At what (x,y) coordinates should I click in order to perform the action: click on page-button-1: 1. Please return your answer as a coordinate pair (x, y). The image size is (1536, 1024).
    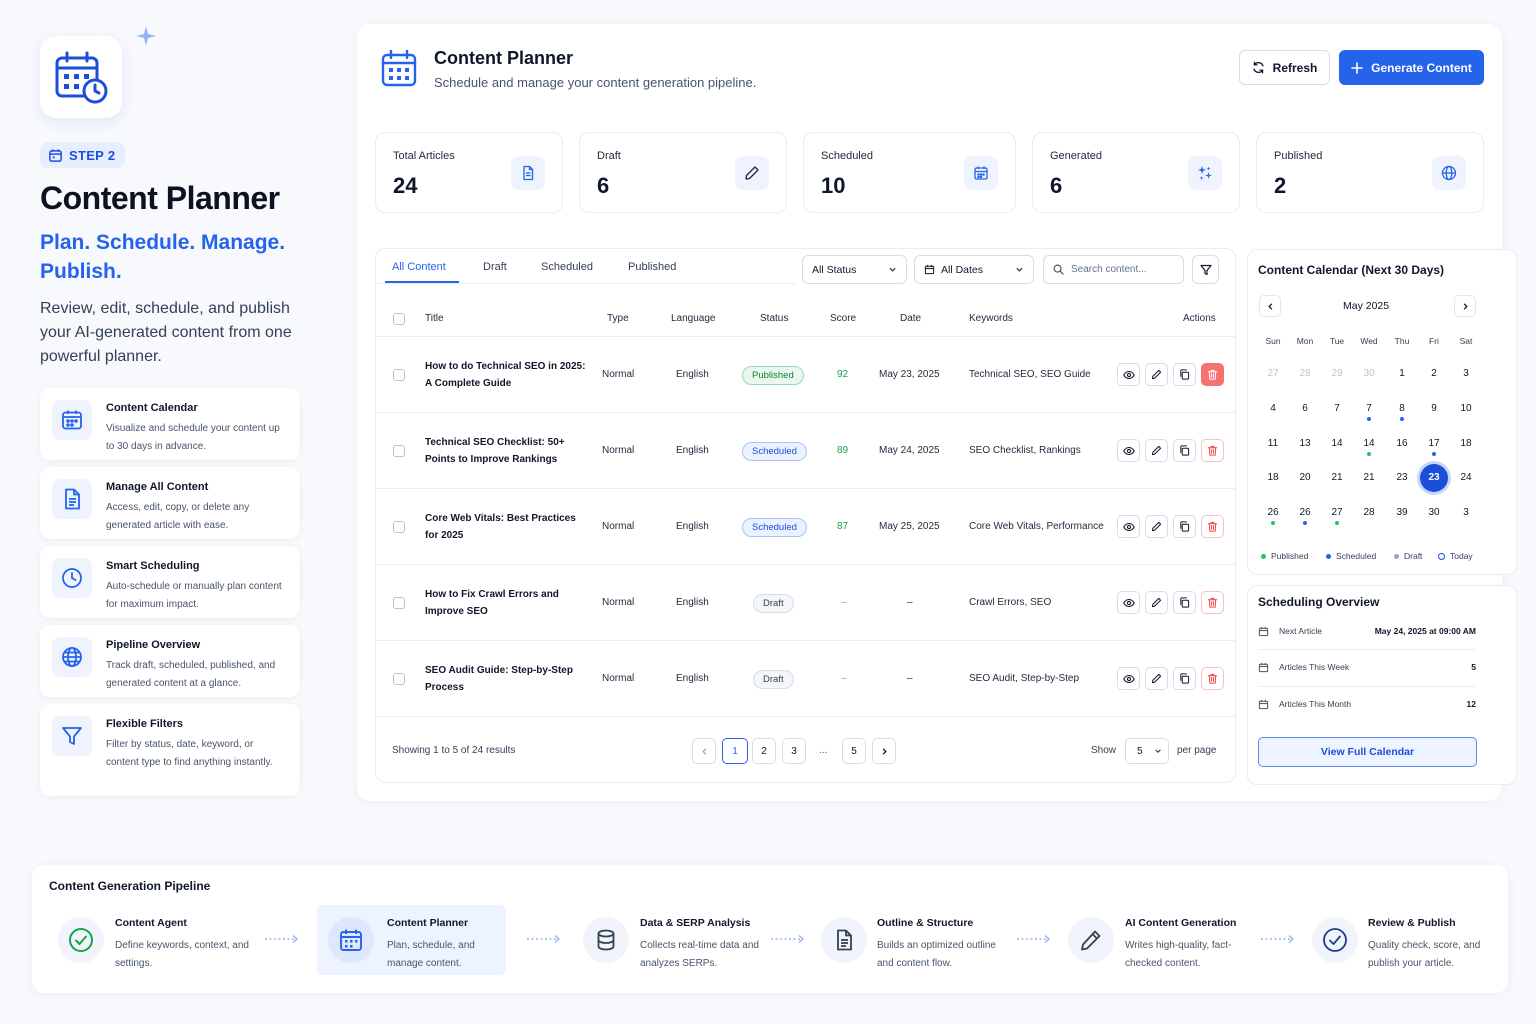
    Looking at the image, I should click on (735, 751).